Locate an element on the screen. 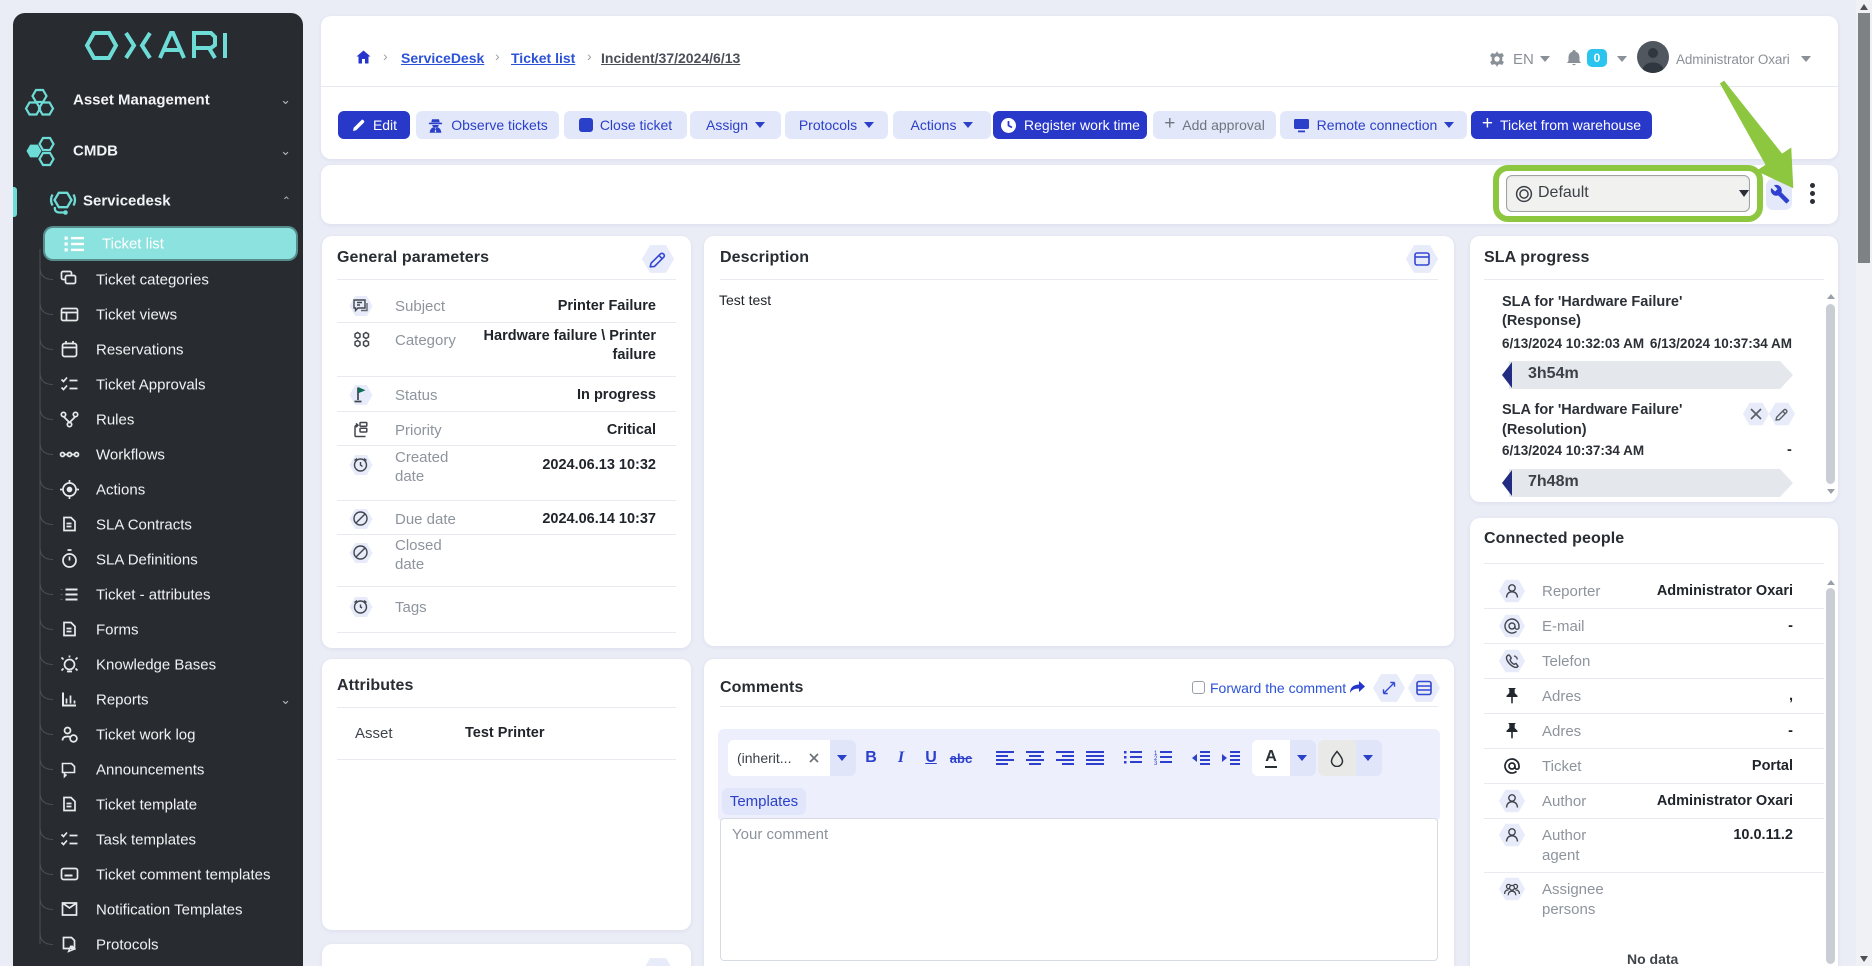 This screenshot has height=966, width=1872. svg-text: 3 is located at coordinates (1156, 763).